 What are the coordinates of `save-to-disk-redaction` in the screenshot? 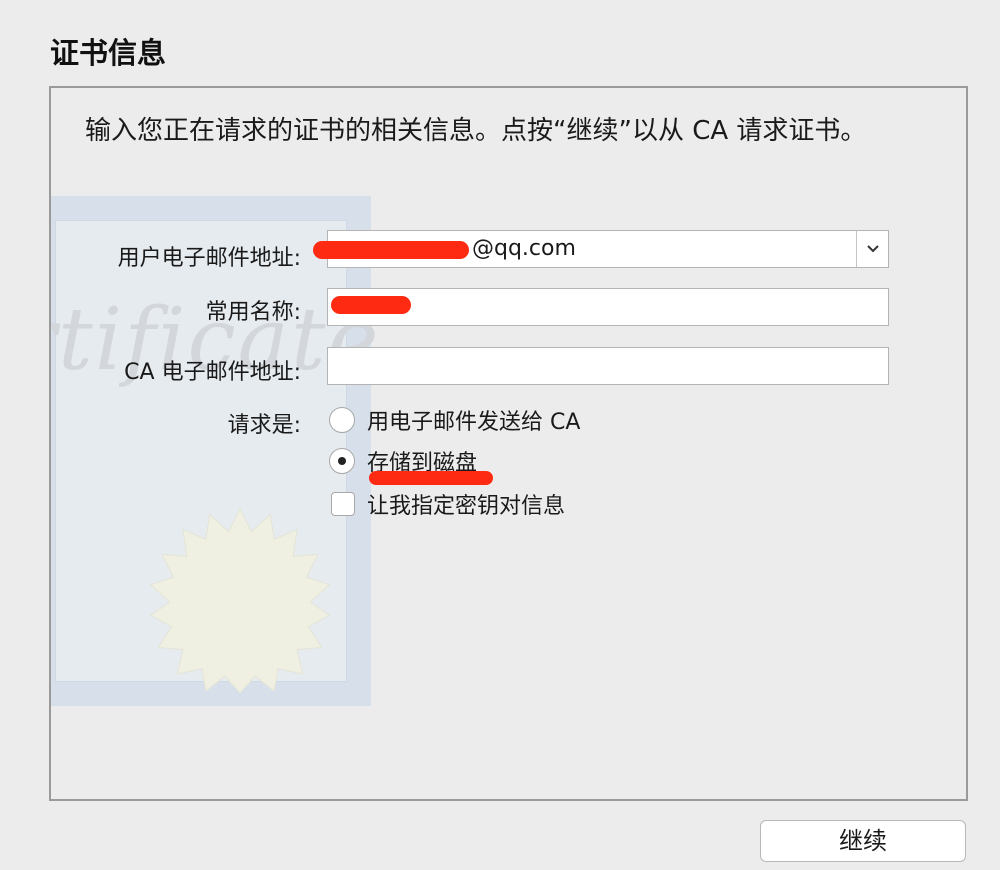 It's located at (431, 478).